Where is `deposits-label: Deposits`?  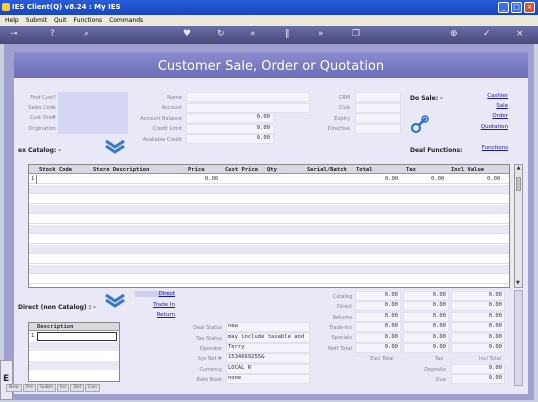 deposits-label: Deposits is located at coordinates (435, 370).